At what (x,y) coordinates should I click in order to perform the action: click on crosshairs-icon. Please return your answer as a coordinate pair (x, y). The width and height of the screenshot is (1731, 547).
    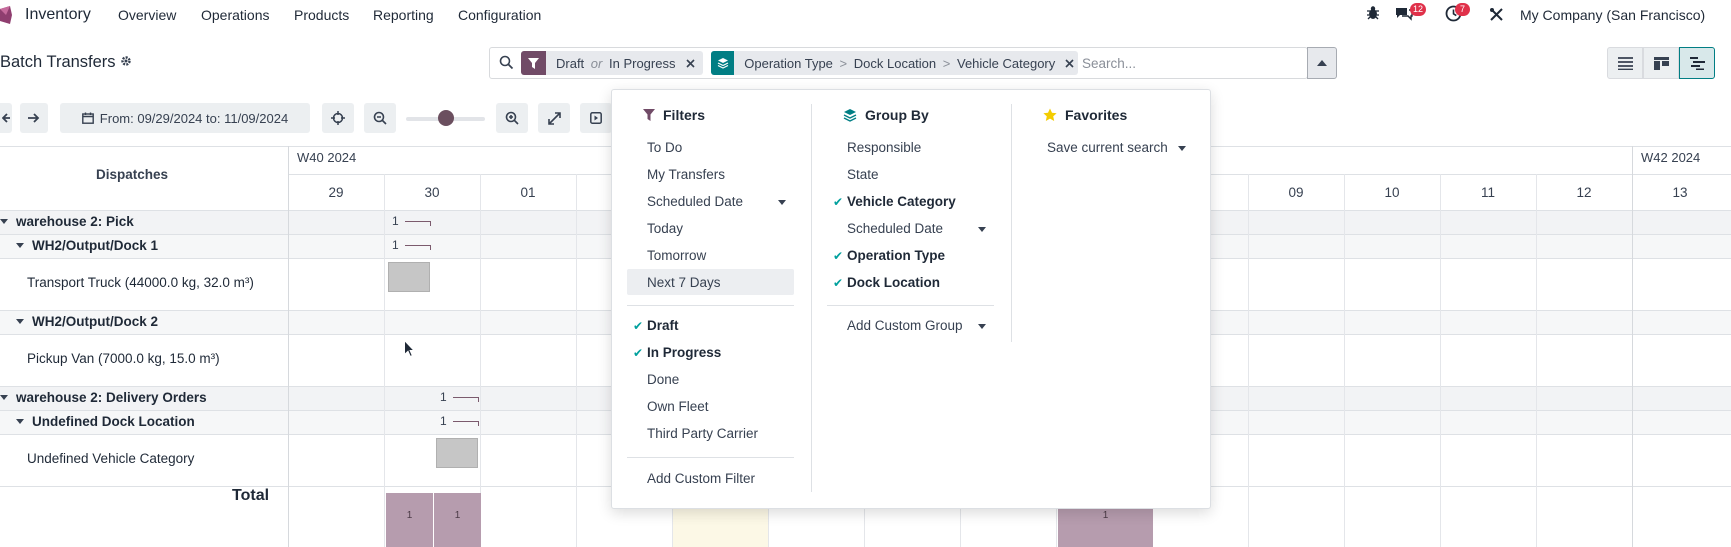
    Looking at the image, I should click on (338, 118).